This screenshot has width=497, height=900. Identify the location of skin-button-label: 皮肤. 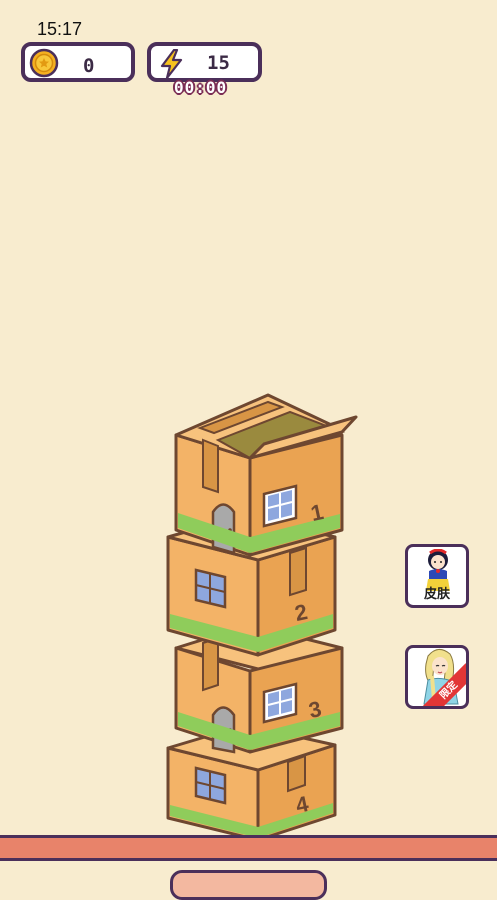
(436, 594).